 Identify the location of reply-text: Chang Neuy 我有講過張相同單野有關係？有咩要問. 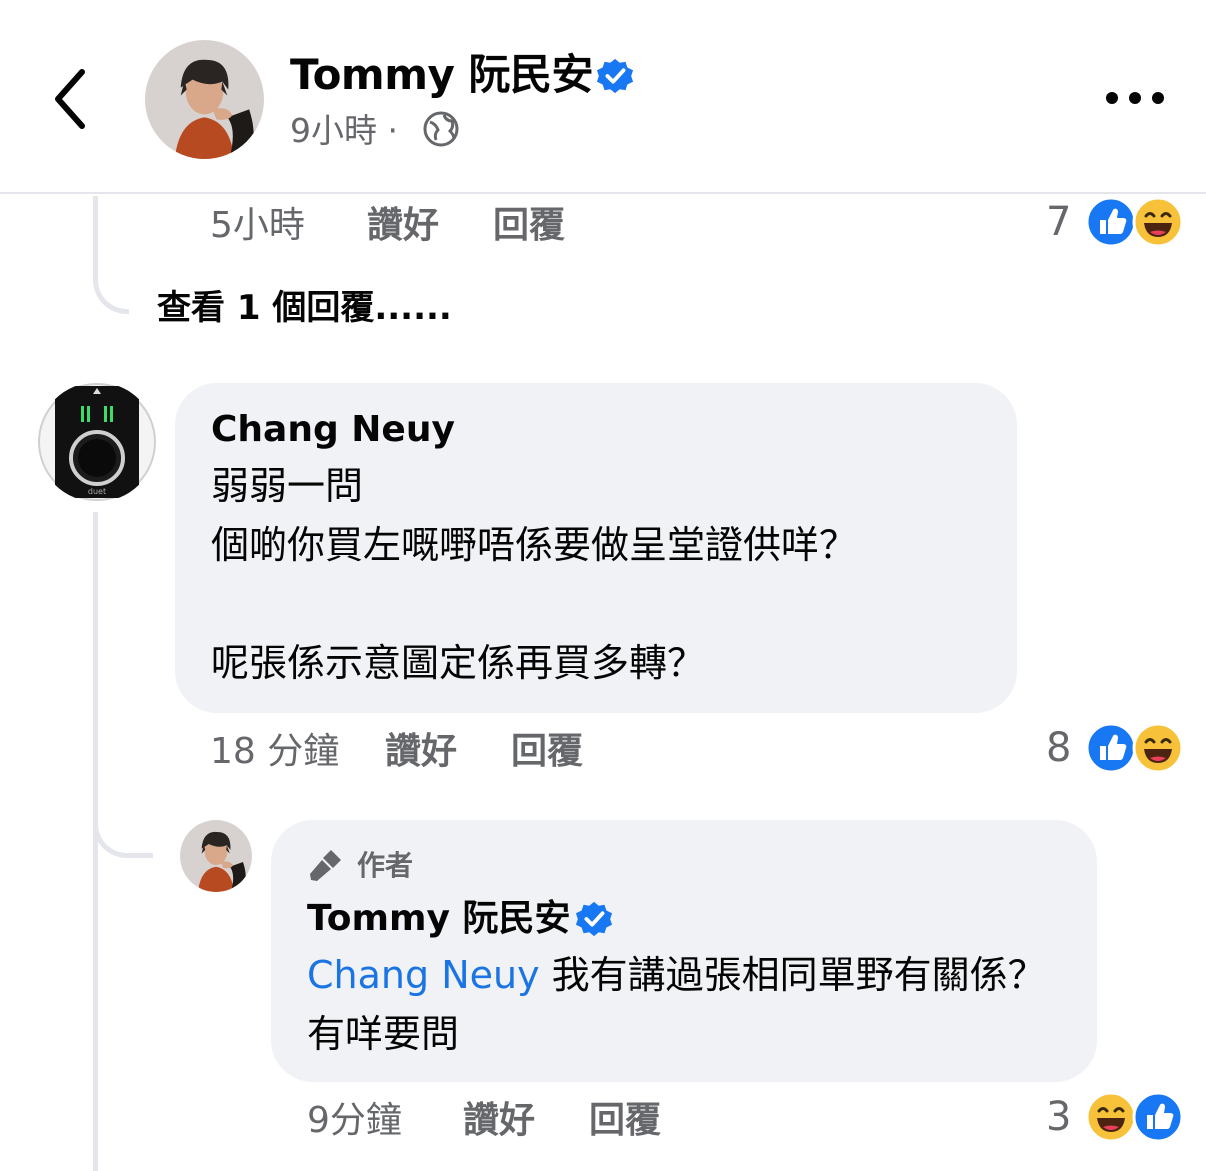
(676, 1004).